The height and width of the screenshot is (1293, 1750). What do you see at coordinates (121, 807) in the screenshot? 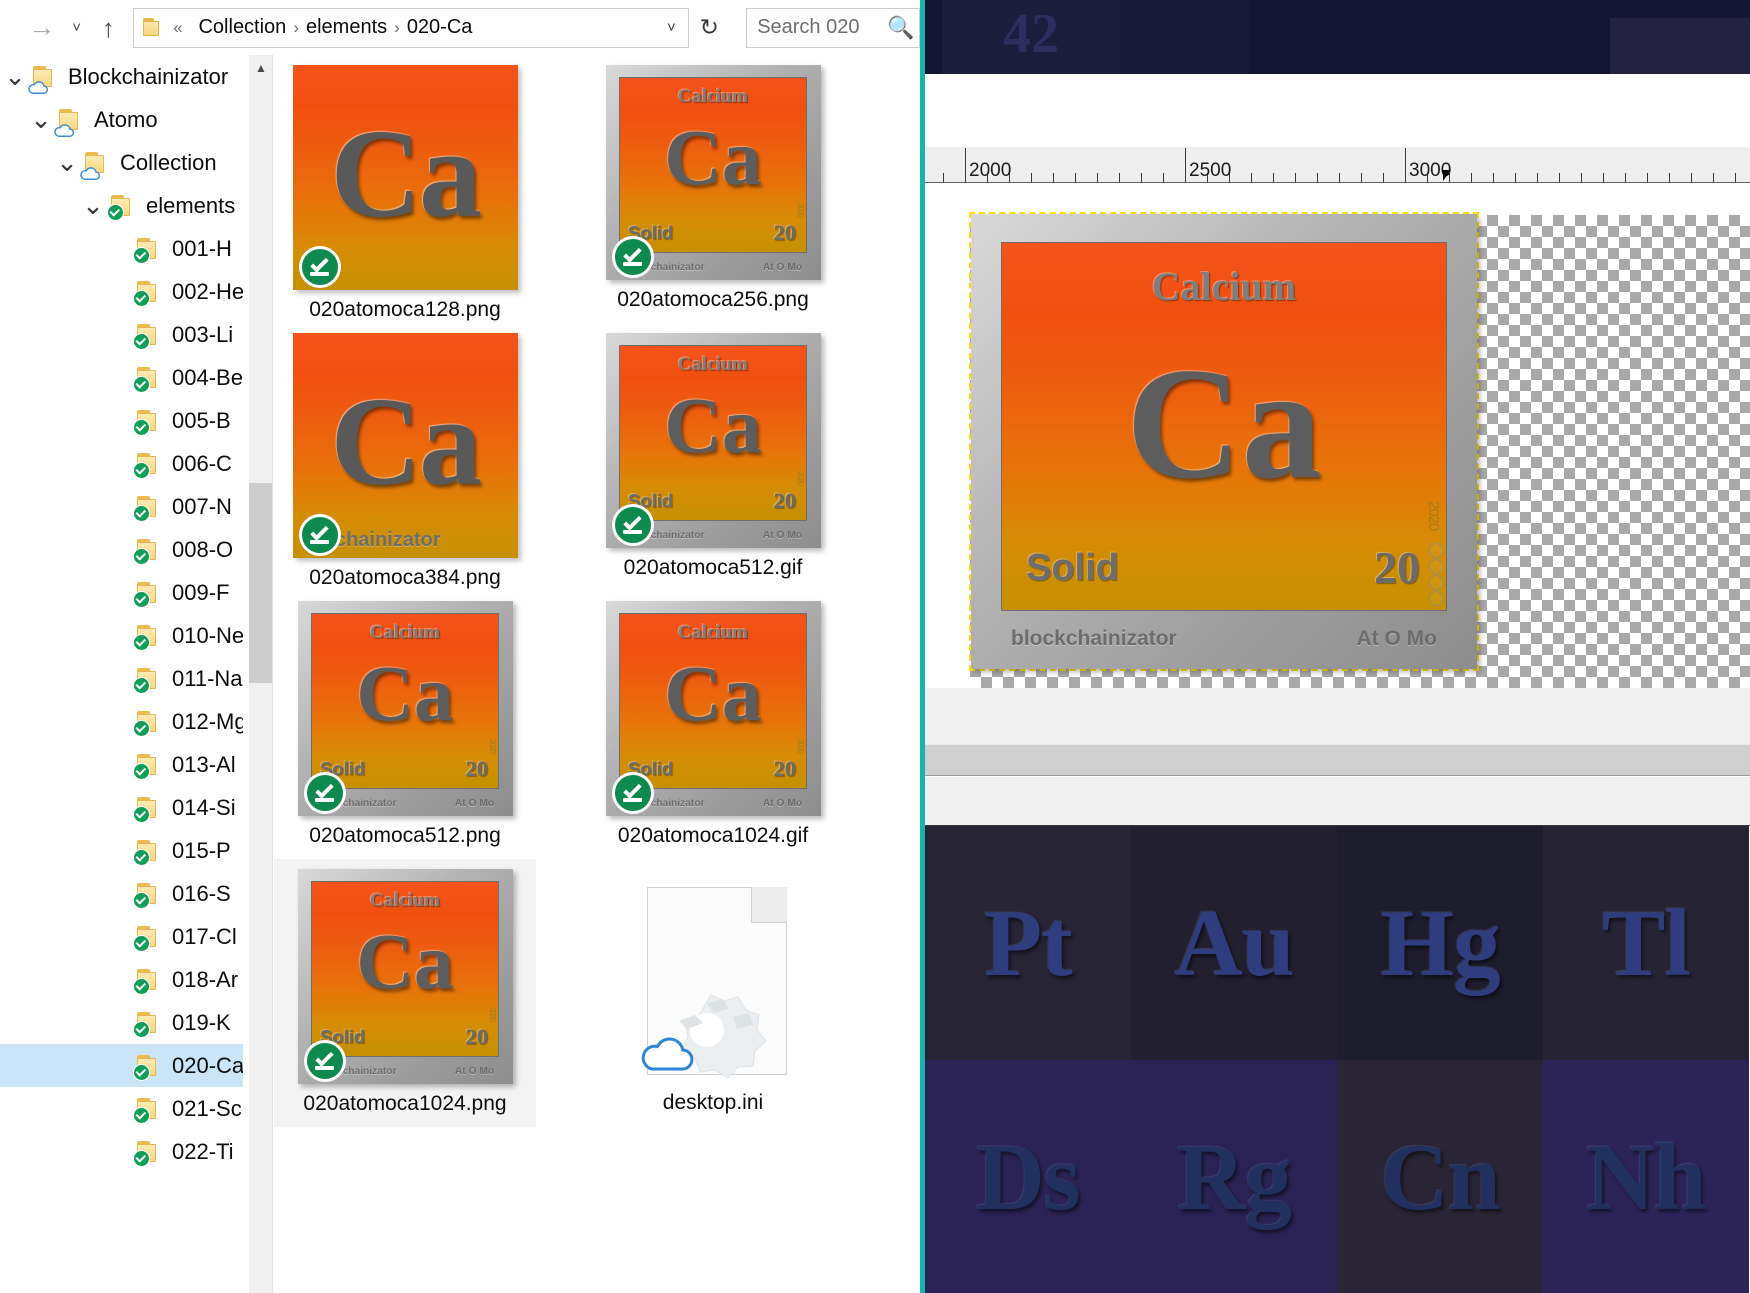
I see `sidebar-item-014-si: 014-Si` at bounding box center [121, 807].